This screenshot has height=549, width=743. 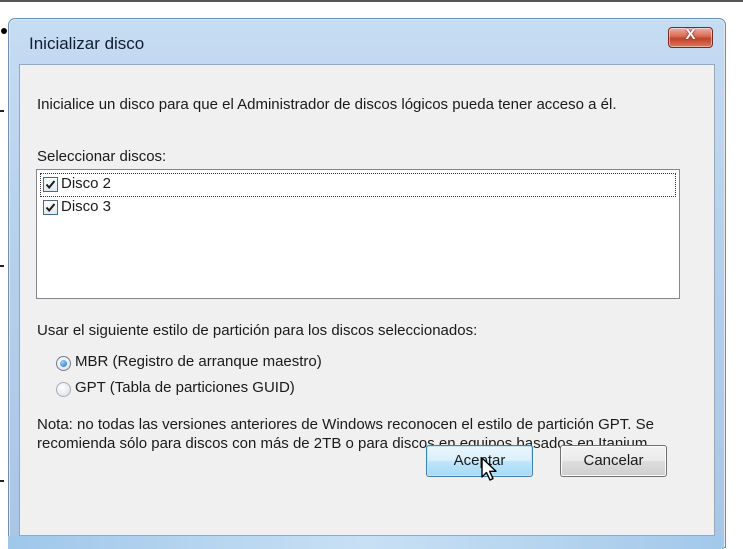 What do you see at coordinates (690, 34) in the screenshot?
I see `close-icon: X` at bounding box center [690, 34].